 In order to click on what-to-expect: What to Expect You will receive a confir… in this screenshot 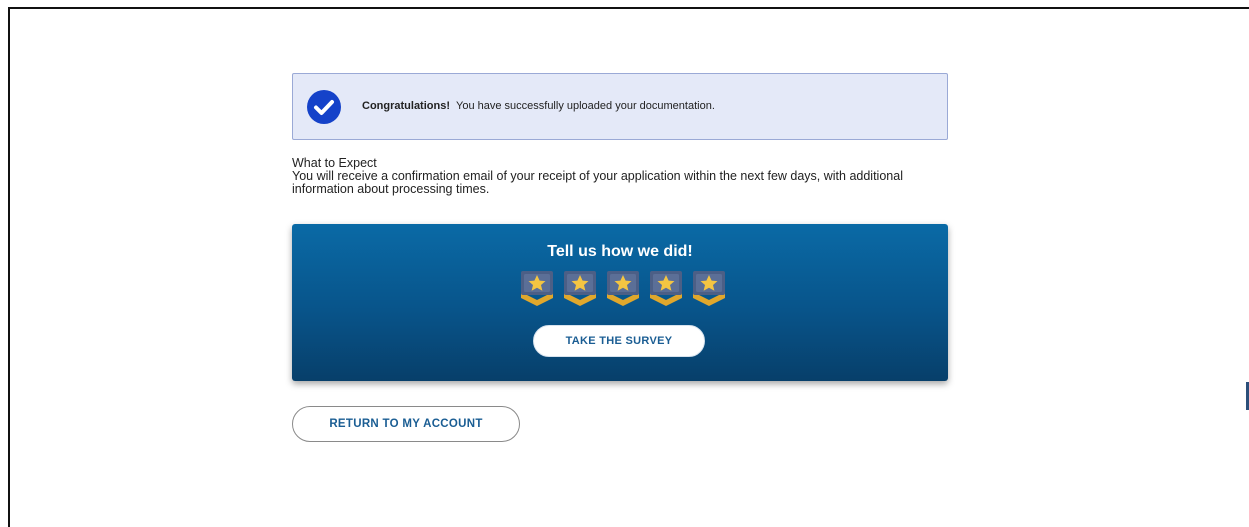, I will do `click(627, 176)`.